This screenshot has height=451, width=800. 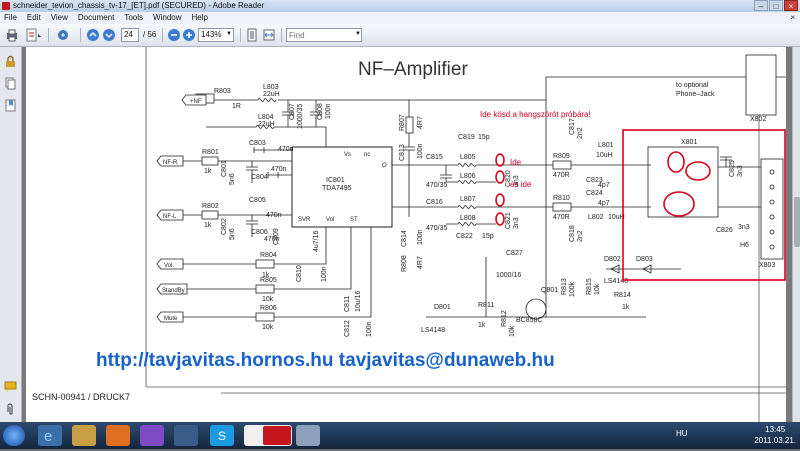 What do you see at coordinates (34, 35) in the screenshot?
I see `create-pdf-icon` at bounding box center [34, 35].